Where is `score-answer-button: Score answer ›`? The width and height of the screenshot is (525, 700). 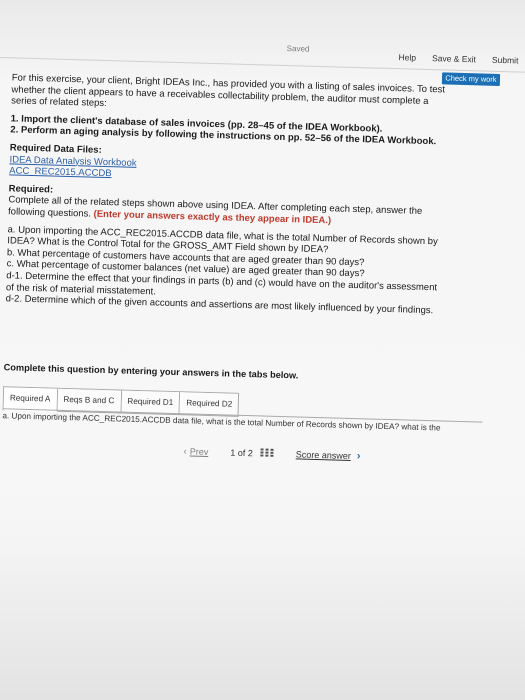 score-answer-button: Score answer › is located at coordinates (328, 455).